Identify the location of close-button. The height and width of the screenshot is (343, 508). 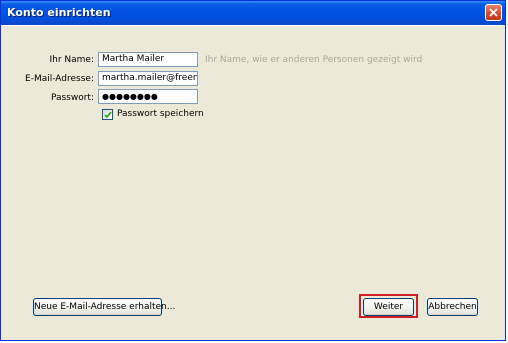
(493, 12).